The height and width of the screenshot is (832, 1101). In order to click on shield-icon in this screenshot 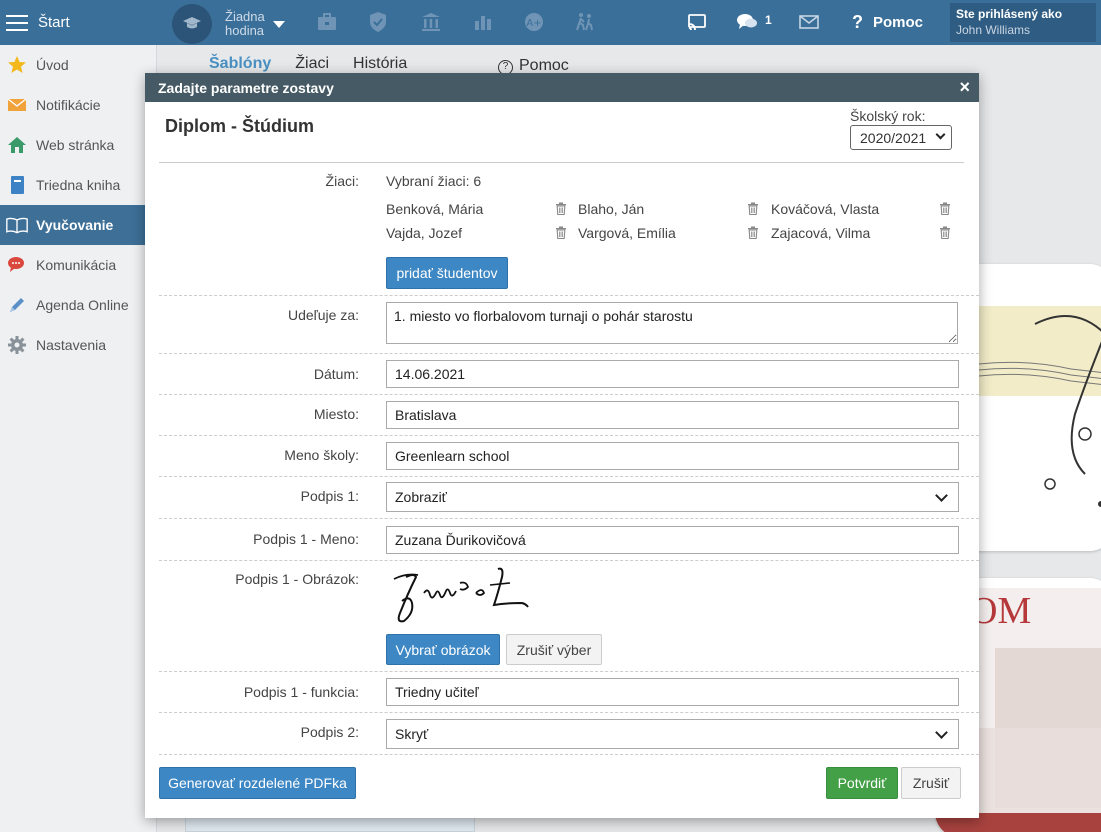, I will do `click(378, 22)`.